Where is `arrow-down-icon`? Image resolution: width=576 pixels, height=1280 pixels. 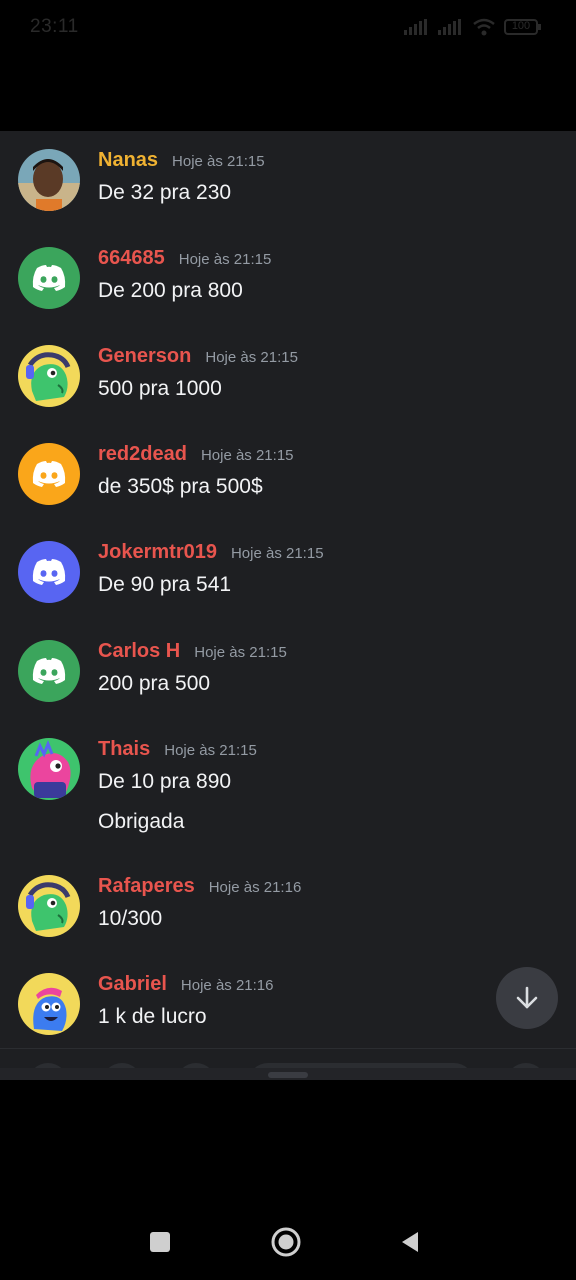 arrow-down-icon is located at coordinates (527, 997).